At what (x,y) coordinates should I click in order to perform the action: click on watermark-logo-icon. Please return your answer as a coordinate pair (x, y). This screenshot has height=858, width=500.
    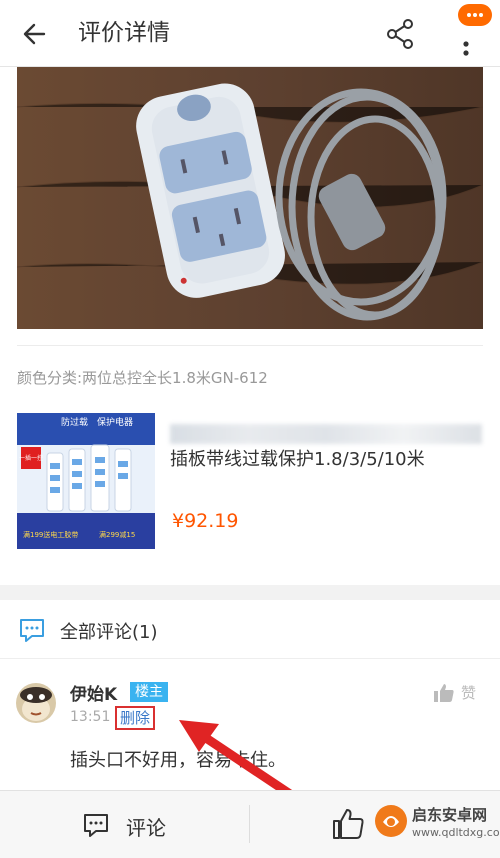
    Looking at the image, I should click on (391, 821).